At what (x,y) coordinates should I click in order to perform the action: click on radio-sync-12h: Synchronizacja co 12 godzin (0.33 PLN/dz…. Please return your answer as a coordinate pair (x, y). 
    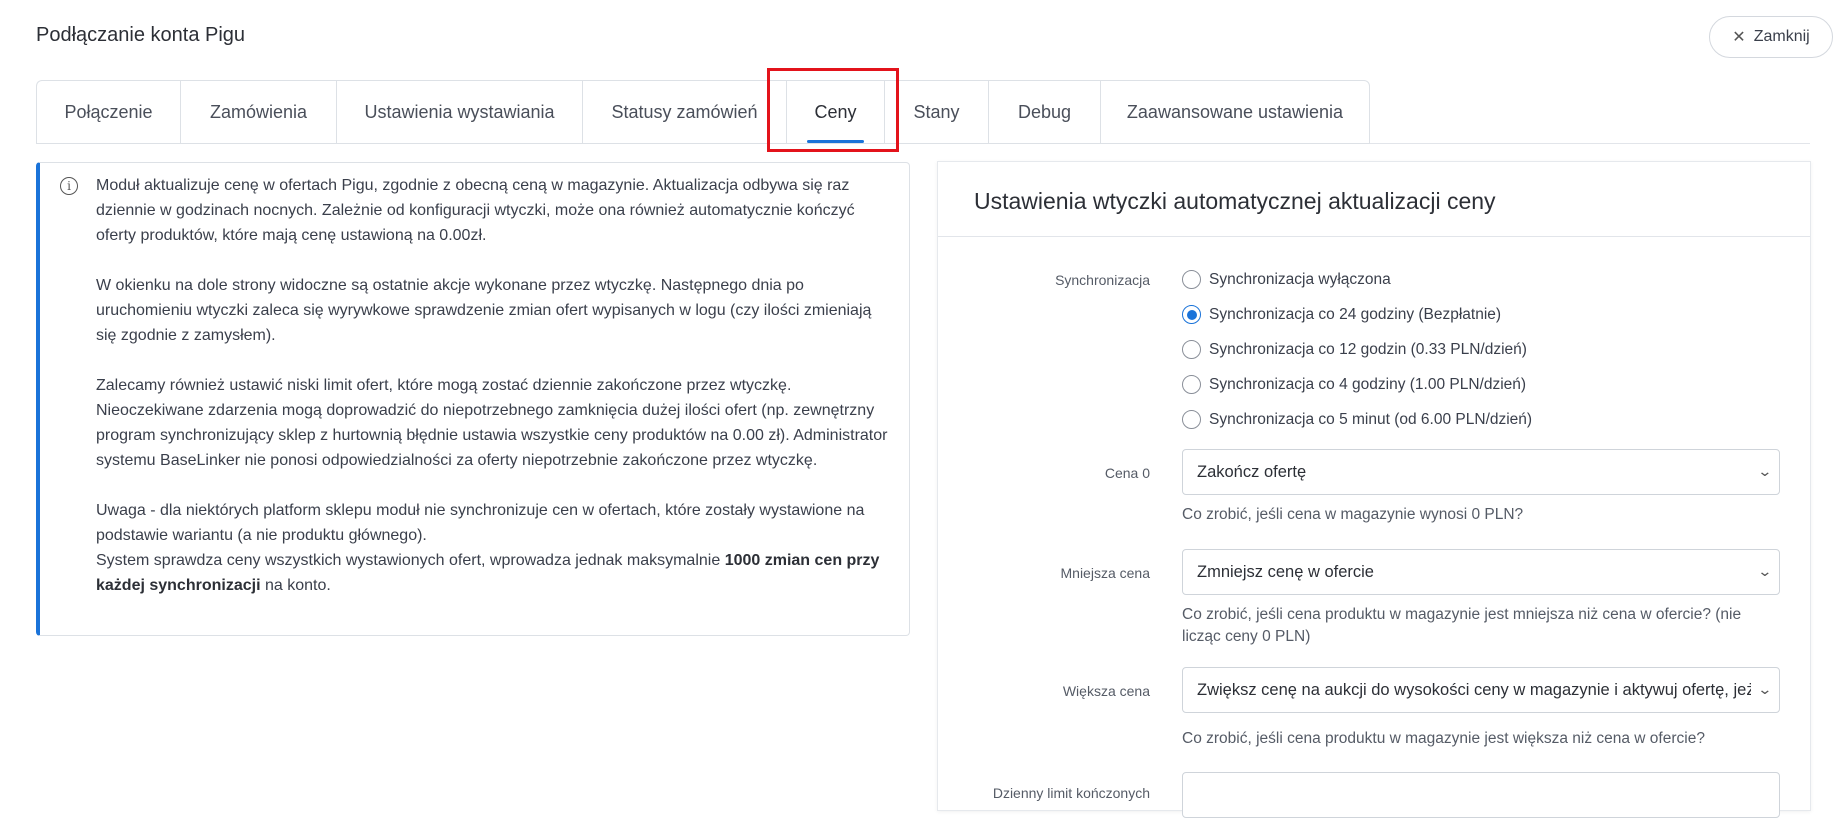
    Looking at the image, I should click on (1354, 349).